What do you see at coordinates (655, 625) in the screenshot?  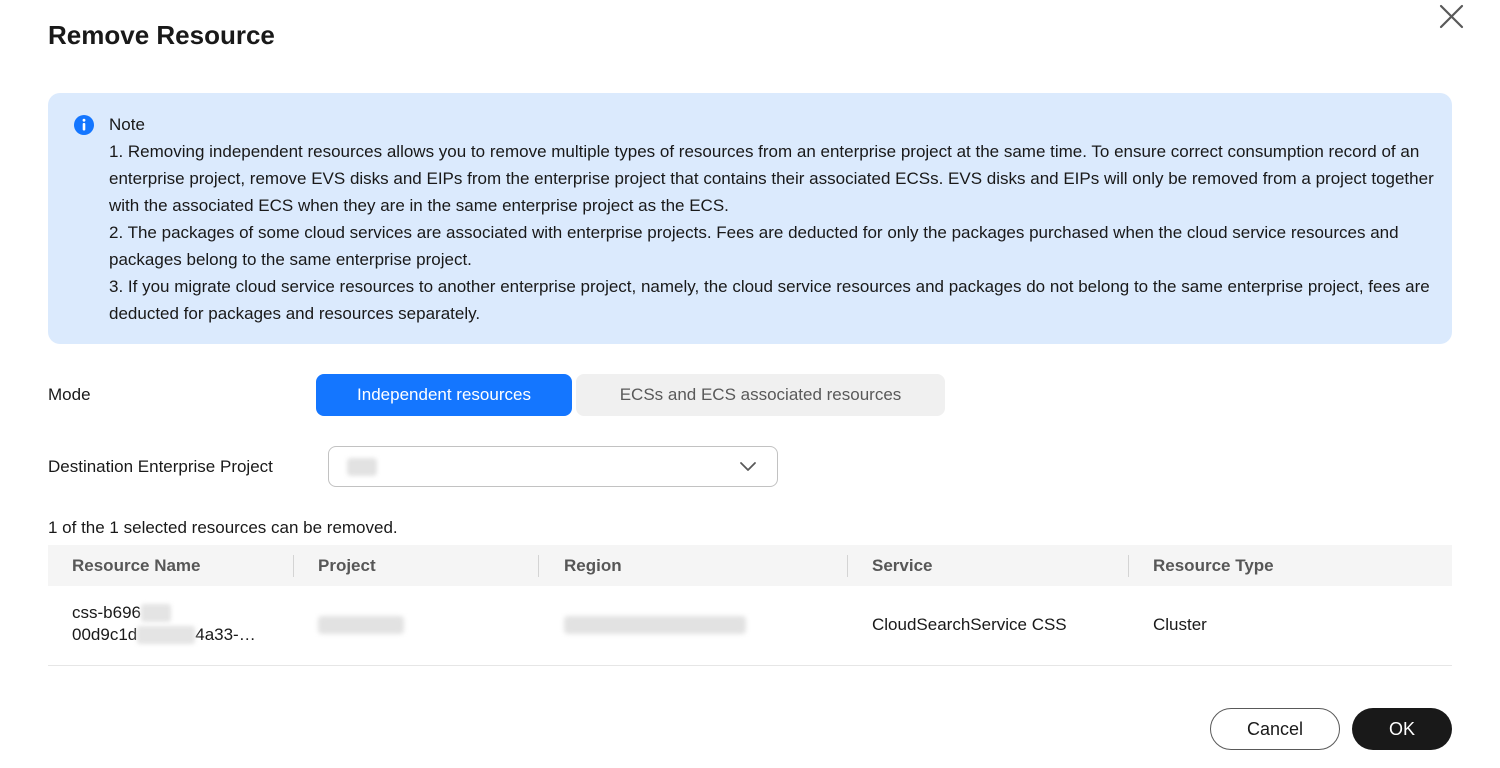 I see `region-cell-redacted` at bounding box center [655, 625].